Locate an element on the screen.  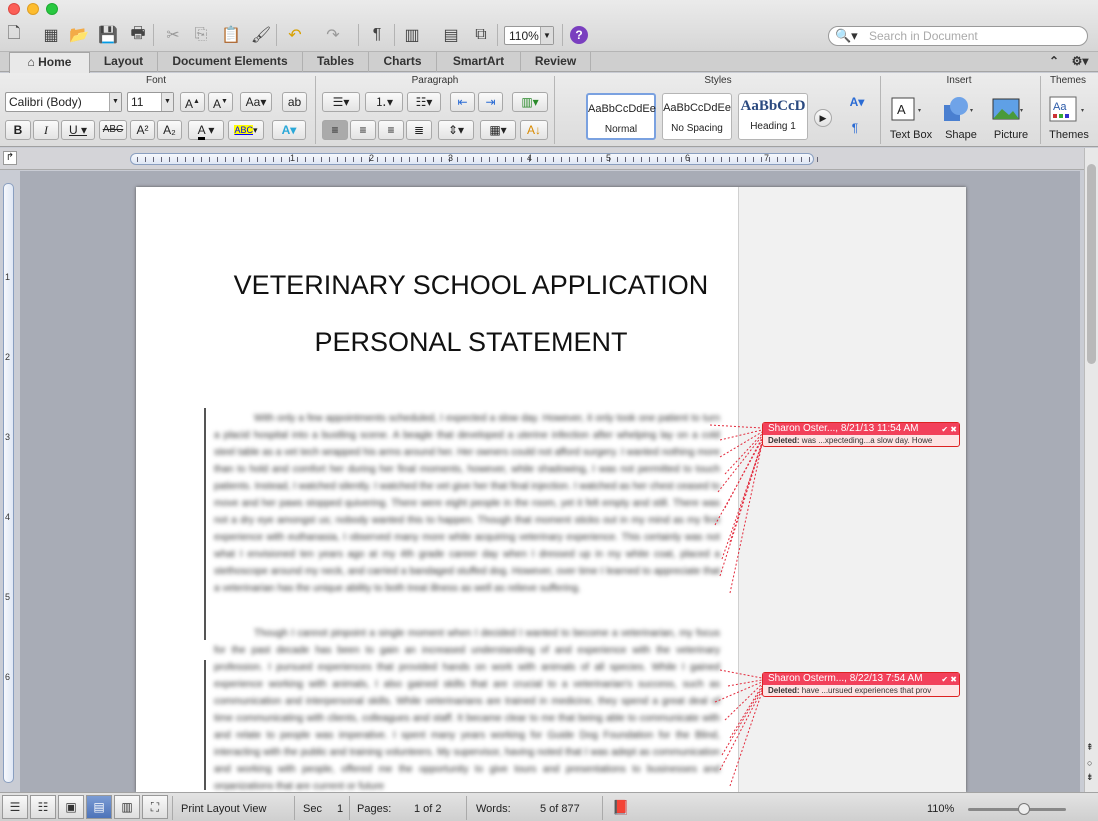
grow-font-button: A▲ is located at coordinates (192, 102).